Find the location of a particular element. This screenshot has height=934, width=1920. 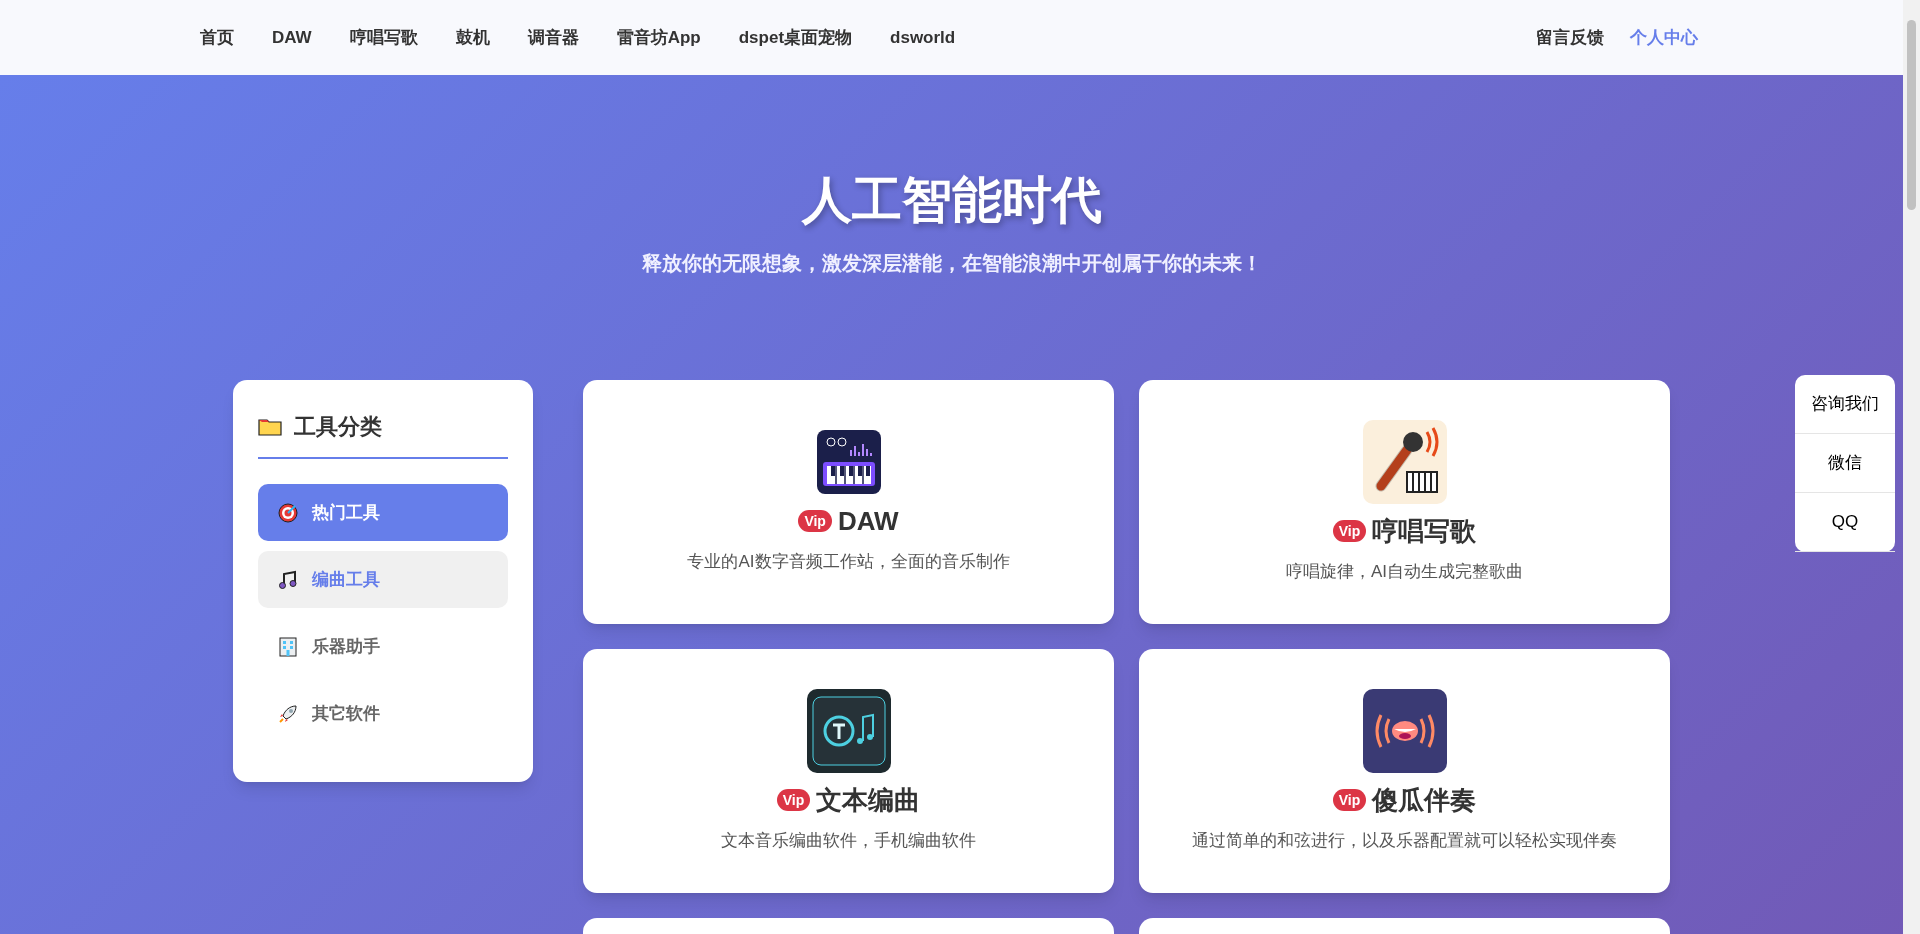

category-item: 其它软件 is located at coordinates (383, 713).